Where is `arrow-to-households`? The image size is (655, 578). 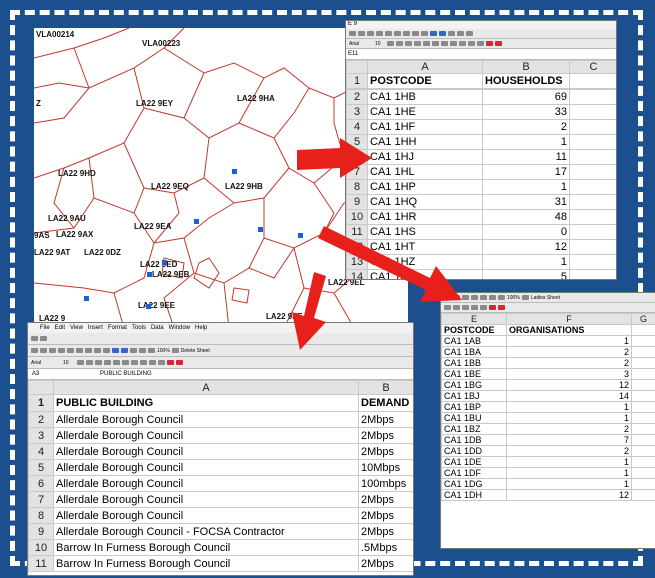 arrow-to-households is located at coordinates (334, 158).